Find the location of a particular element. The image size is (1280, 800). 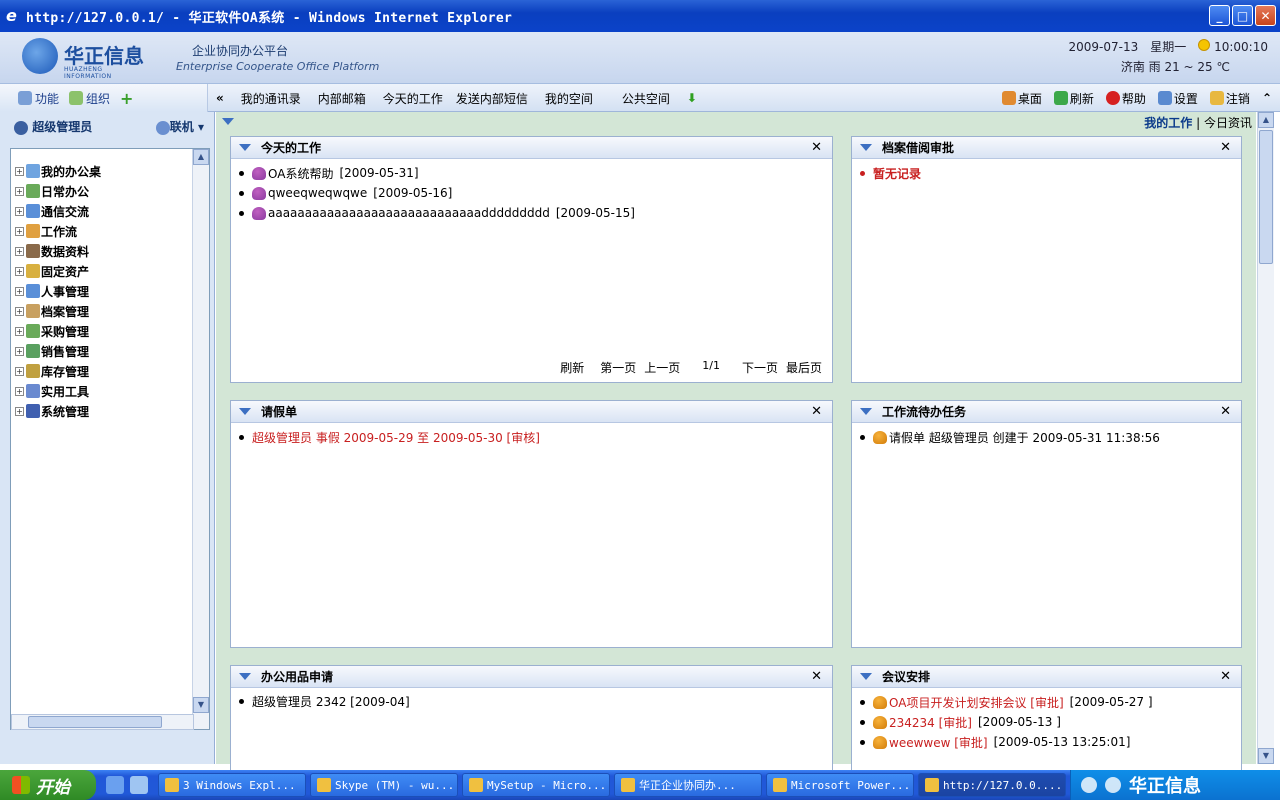

tree-node: + 日常办公 is located at coordinates (58, 191).